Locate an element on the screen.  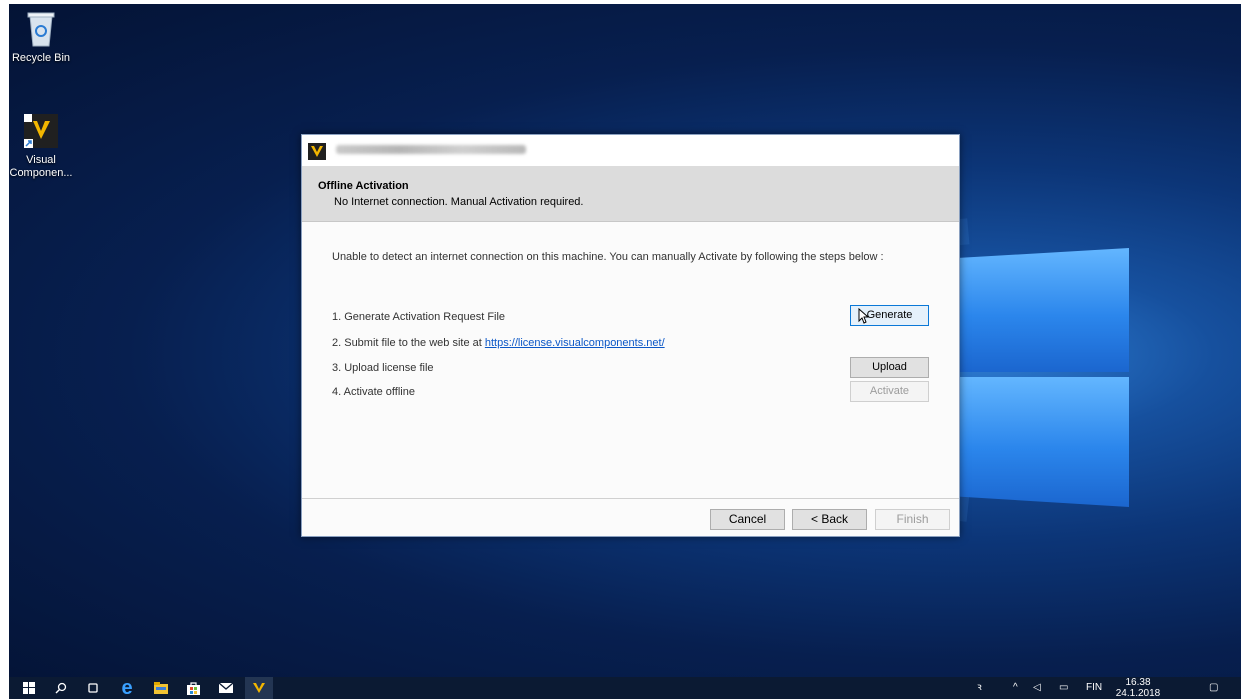
store-button is located at coordinates (193, 688).